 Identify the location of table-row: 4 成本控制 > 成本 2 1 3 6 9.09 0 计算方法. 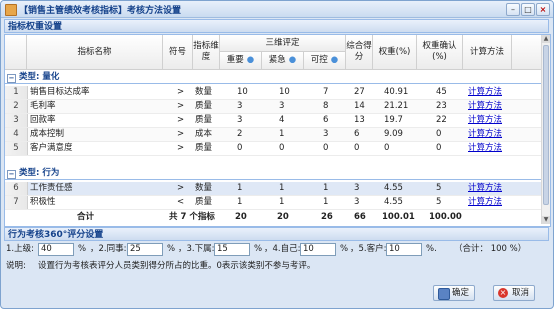
(273, 135).